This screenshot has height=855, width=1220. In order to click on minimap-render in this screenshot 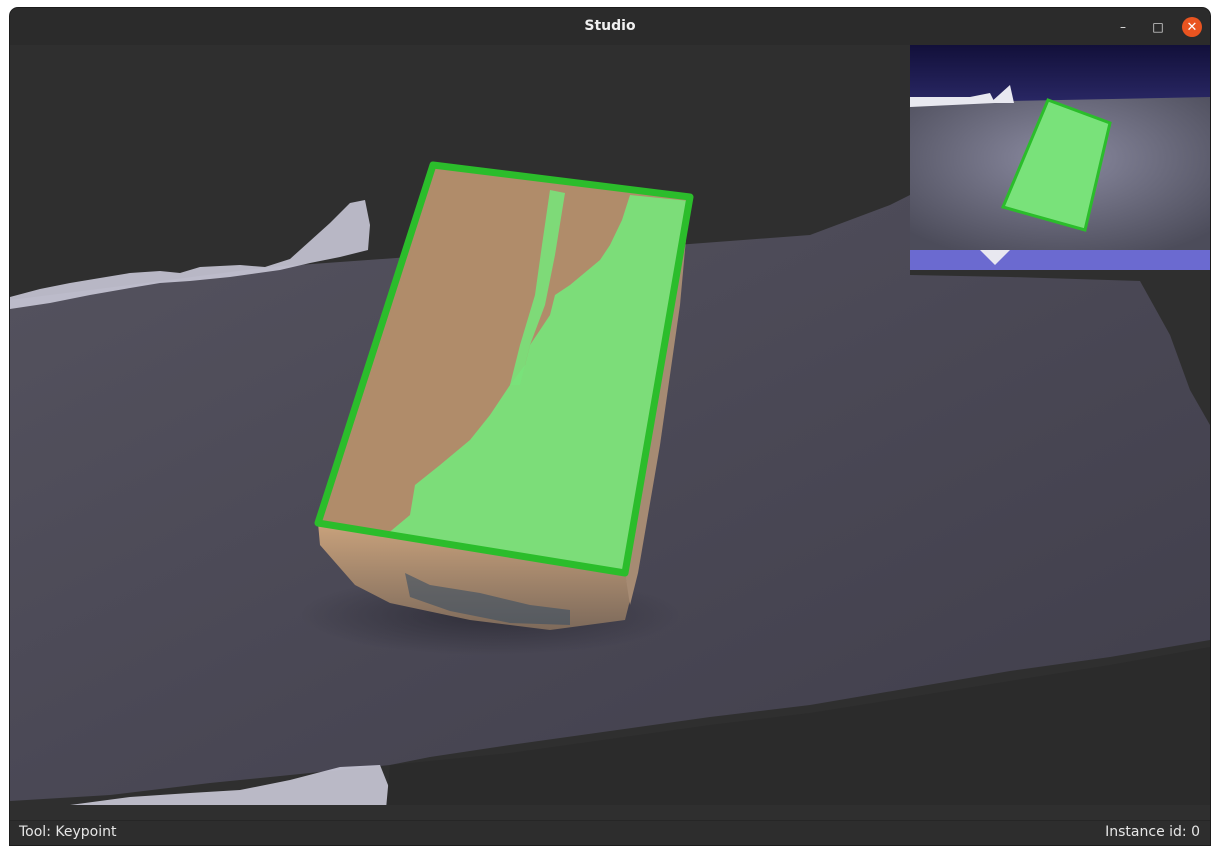, I will do `click(1060, 157)`.